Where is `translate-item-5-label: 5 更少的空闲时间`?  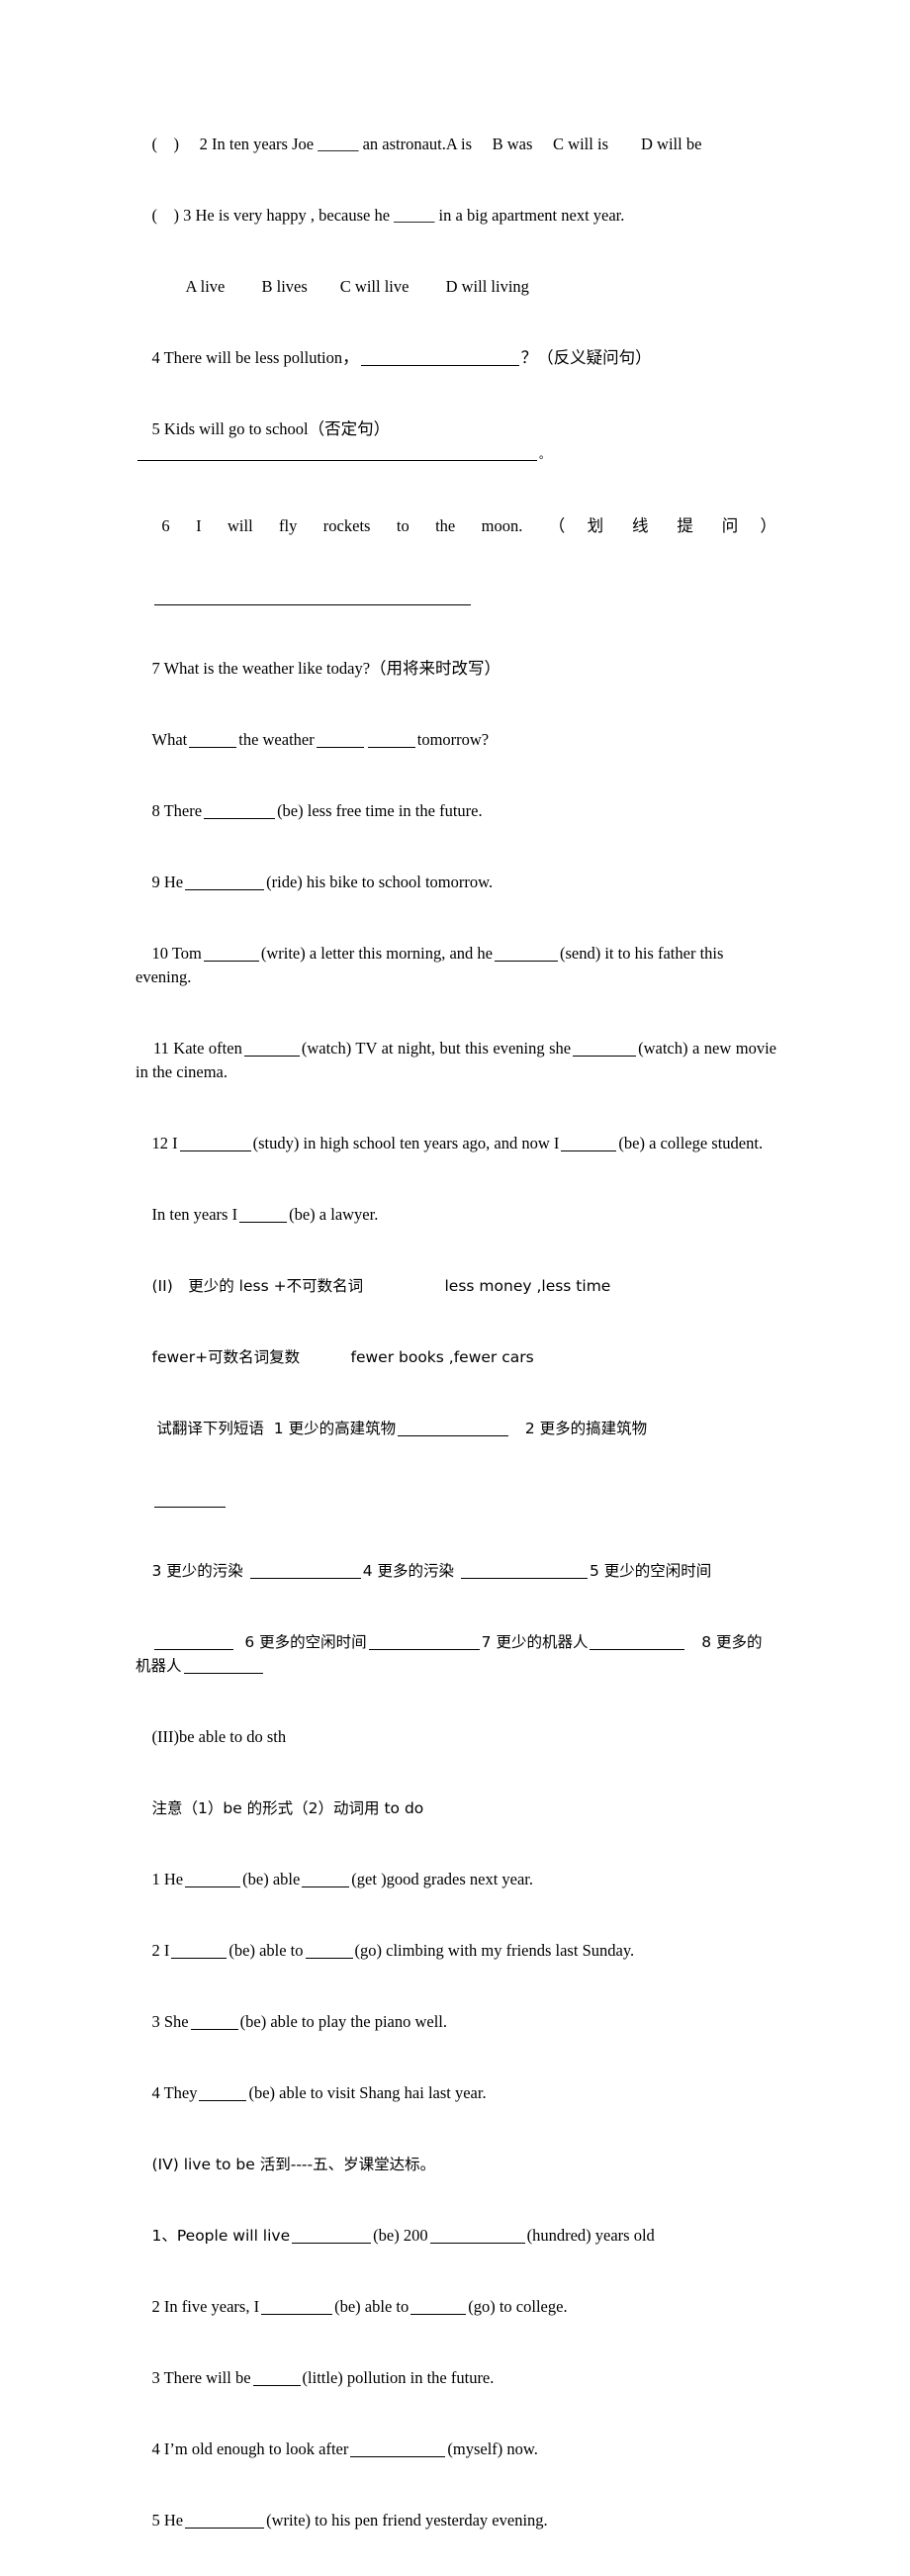
translate-item-5-label: 5 更少的空闲时间 is located at coordinates (650, 1571).